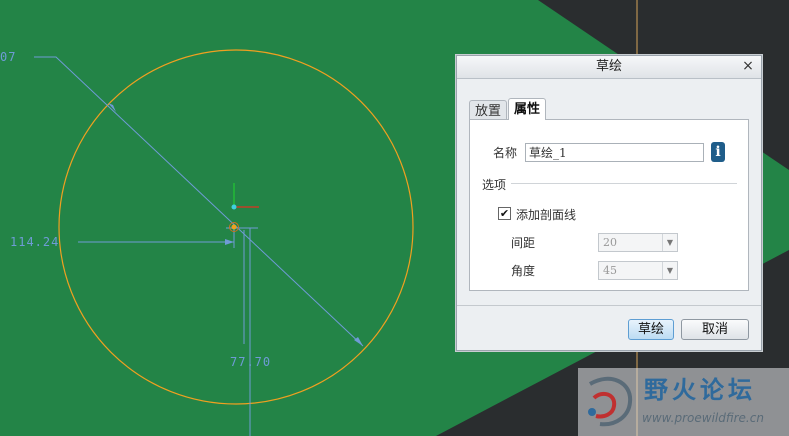 The height and width of the screenshot is (436, 789). Describe the element at coordinates (609, 305) in the screenshot. I see `footer-divider` at that location.